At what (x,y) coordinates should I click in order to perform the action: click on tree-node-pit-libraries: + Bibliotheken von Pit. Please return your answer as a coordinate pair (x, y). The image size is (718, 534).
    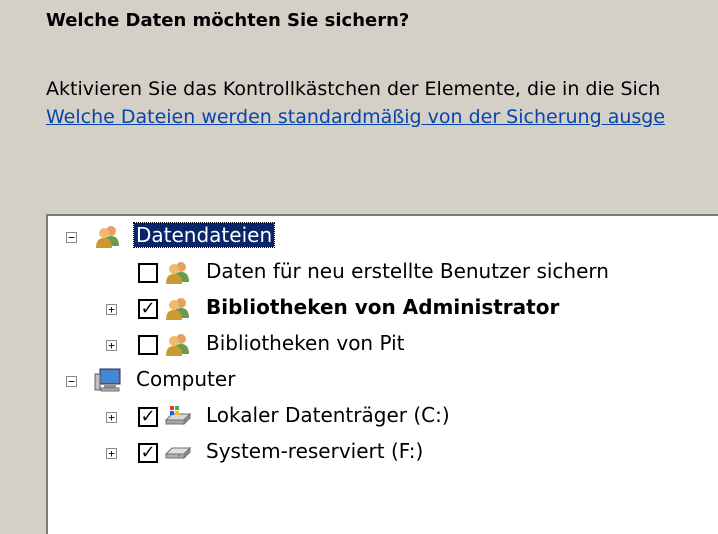
    Looking at the image, I should click on (383, 345).